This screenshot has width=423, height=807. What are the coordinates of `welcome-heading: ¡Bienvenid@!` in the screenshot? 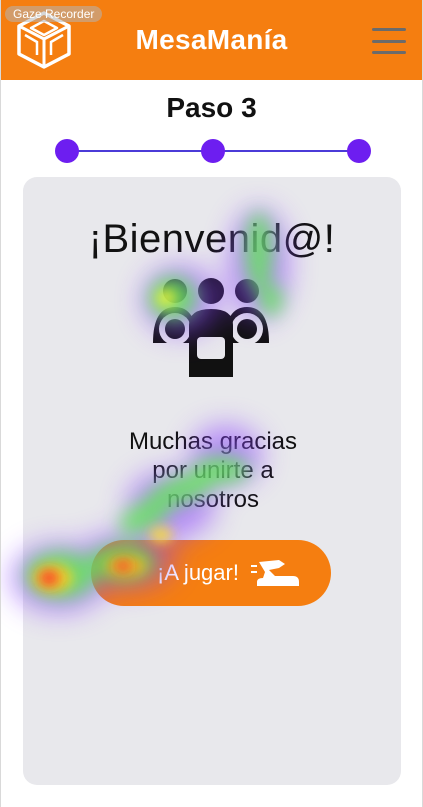 It's located at (212, 239).